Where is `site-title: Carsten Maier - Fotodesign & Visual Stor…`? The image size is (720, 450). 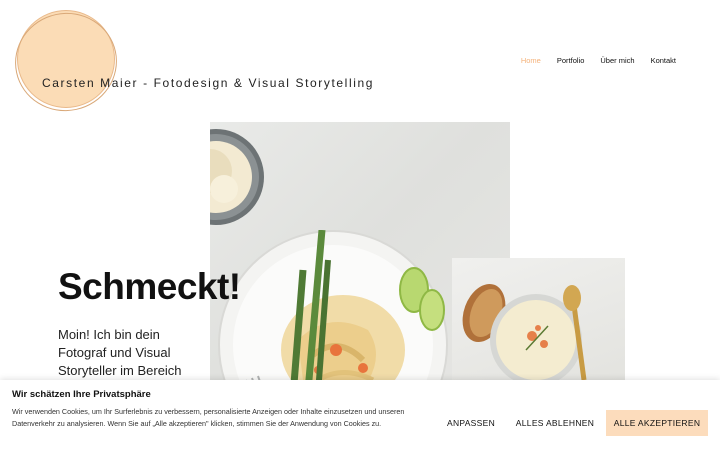
site-title: Carsten Maier - Fotodesign & Visual Stor… is located at coordinates (208, 83).